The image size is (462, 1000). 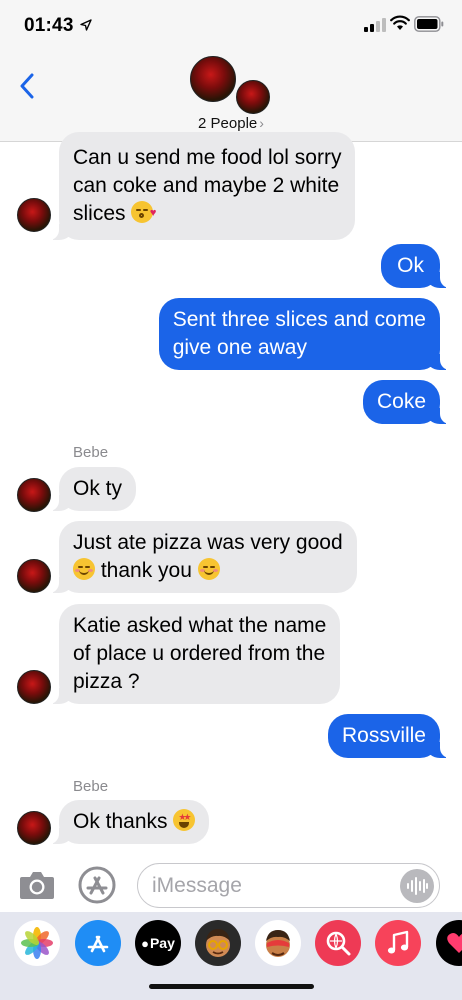 What do you see at coordinates (383, 735) in the screenshot?
I see `message-line: Rossville` at bounding box center [383, 735].